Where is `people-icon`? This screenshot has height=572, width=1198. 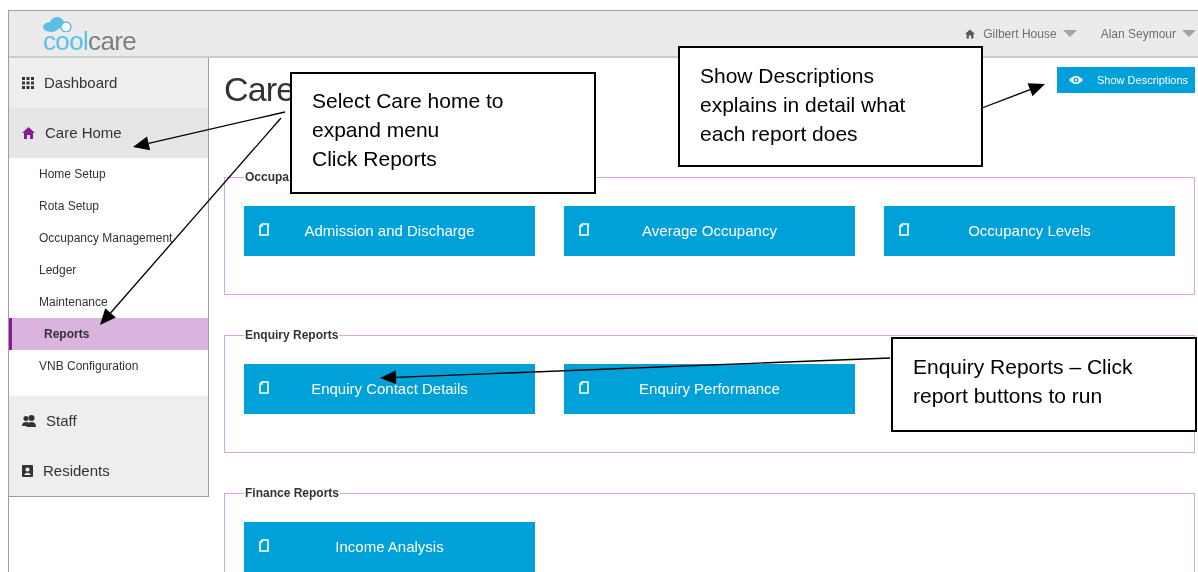
people-icon is located at coordinates (29, 421).